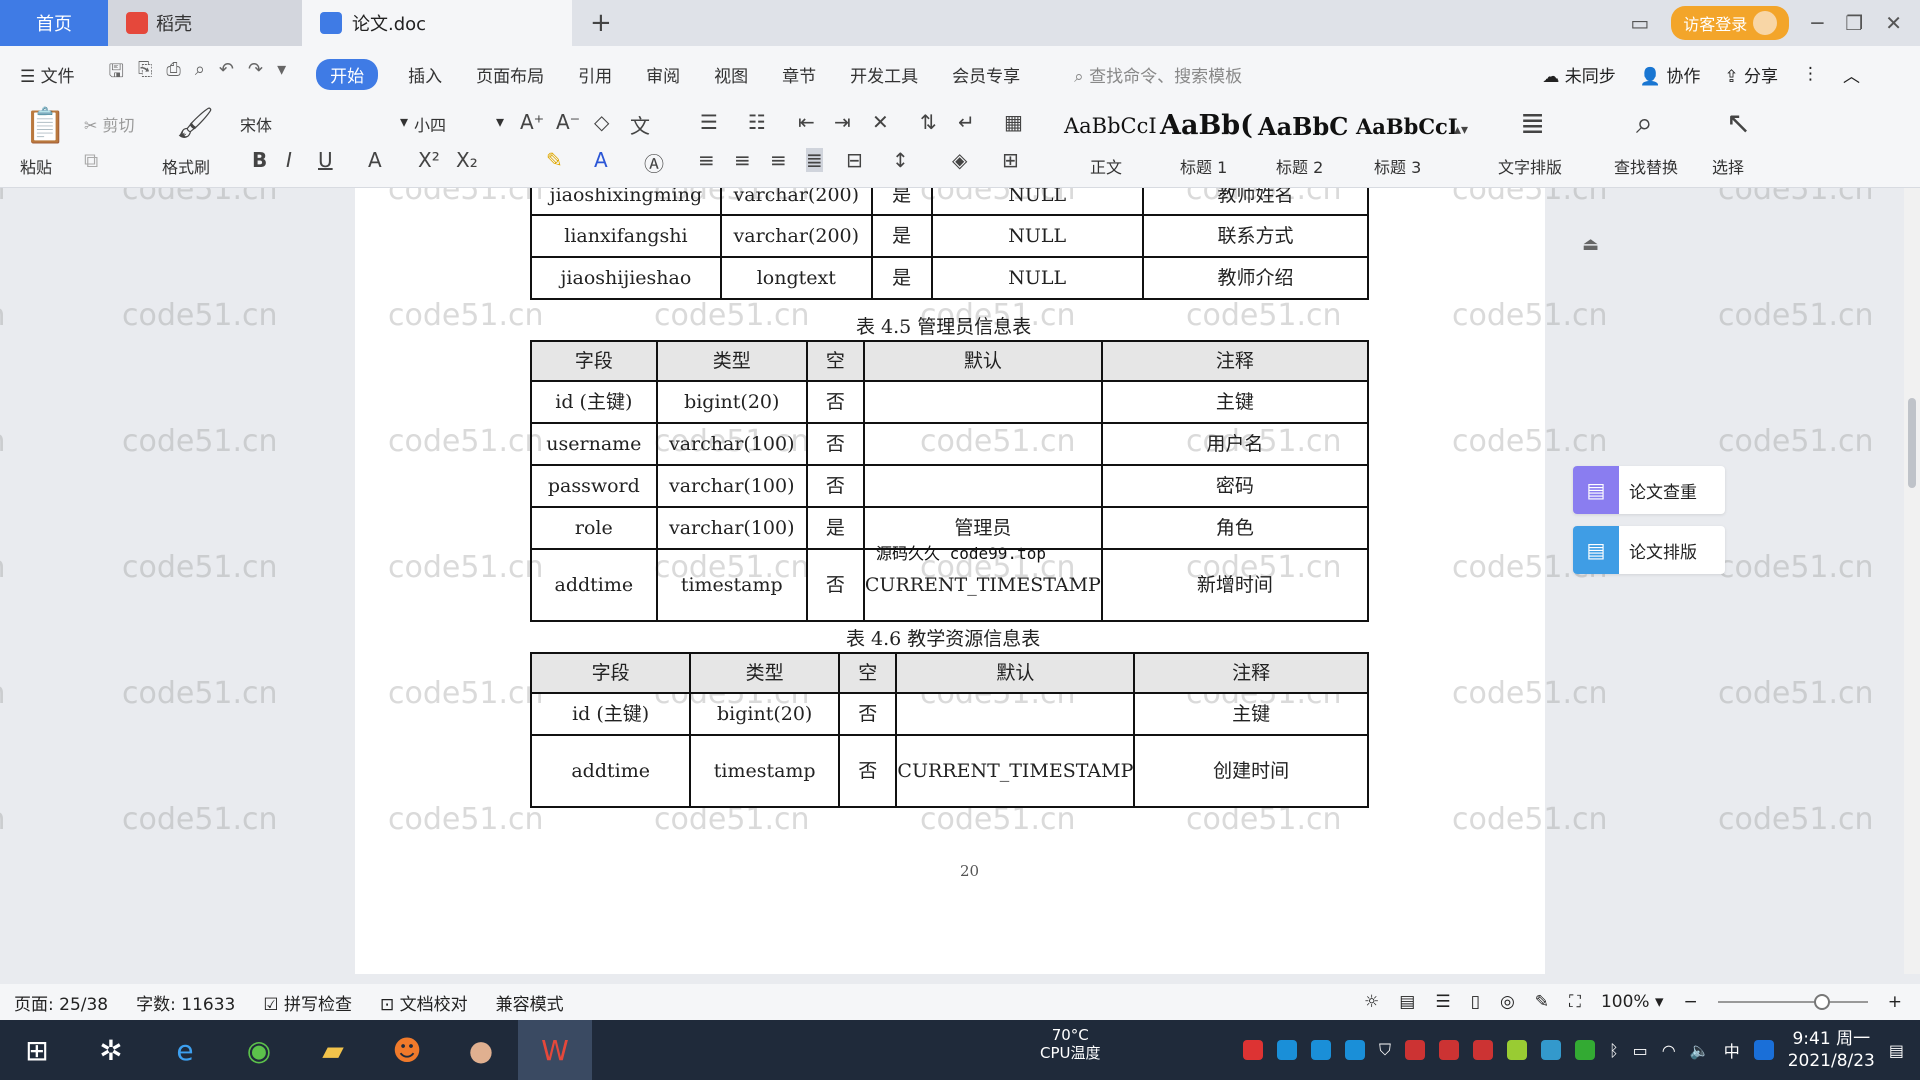 The height and width of the screenshot is (1080, 1920). Describe the element at coordinates (289, 160) in the screenshot. I see `italic-icon: I` at that location.